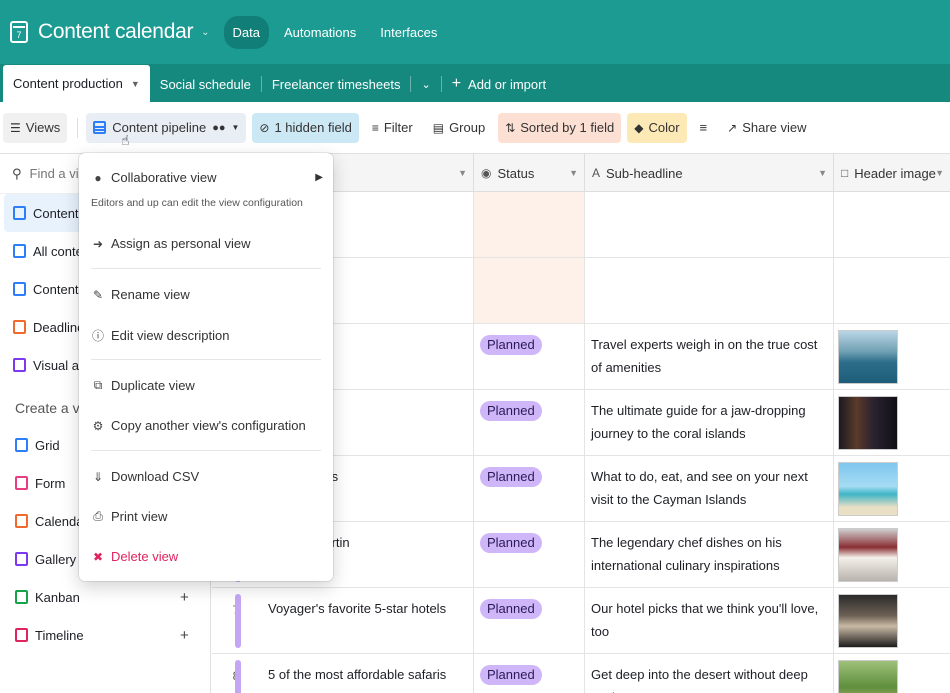 This screenshot has height=693, width=950. Describe the element at coordinates (507, 84) in the screenshot. I see `add-or-import-label: Add or import` at that location.